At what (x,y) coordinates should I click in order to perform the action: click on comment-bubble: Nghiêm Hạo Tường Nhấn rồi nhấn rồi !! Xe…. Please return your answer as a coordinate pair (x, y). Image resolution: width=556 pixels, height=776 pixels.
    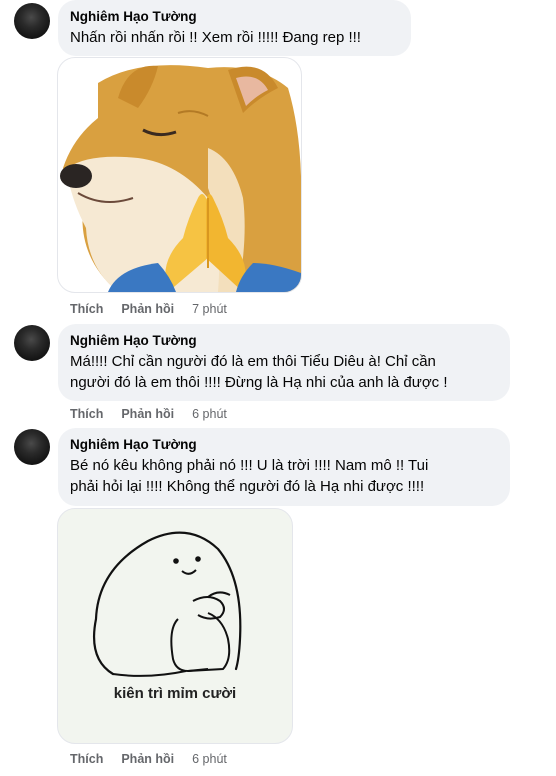
    Looking at the image, I should click on (234, 28).